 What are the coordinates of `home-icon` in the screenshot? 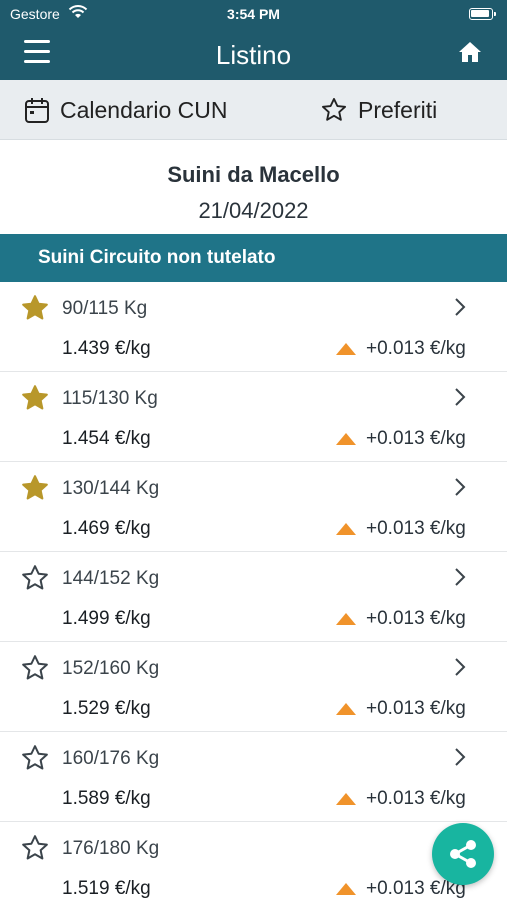 It's located at (470, 52).